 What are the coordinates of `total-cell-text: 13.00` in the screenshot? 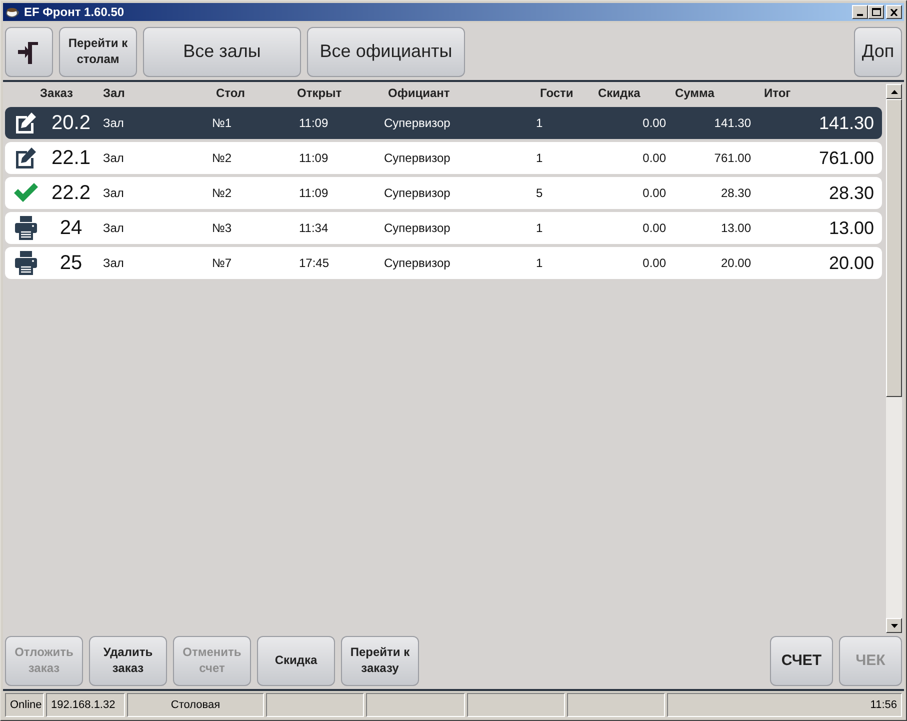 It's located at (851, 228).